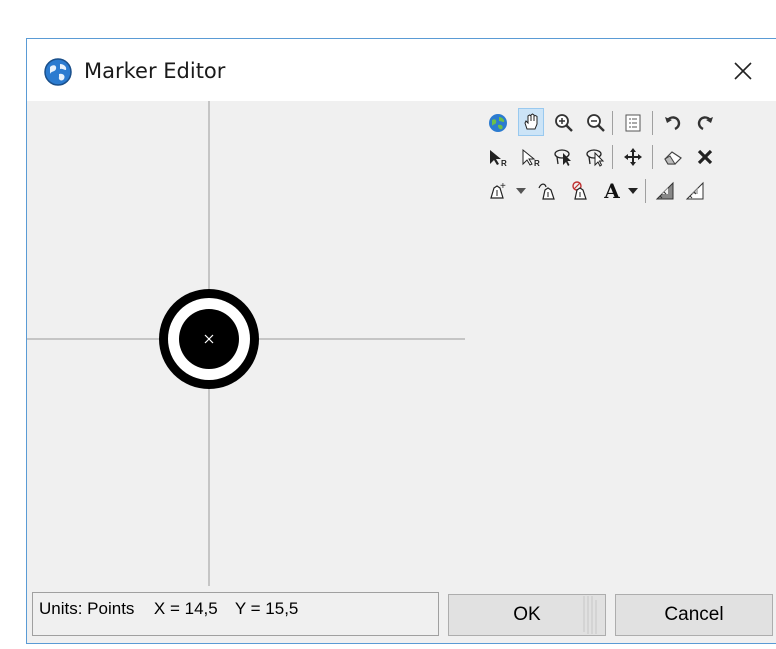  Describe the element at coordinates (694, 615) in the screenshot. I see `cancel-button: Cancel` at that location.